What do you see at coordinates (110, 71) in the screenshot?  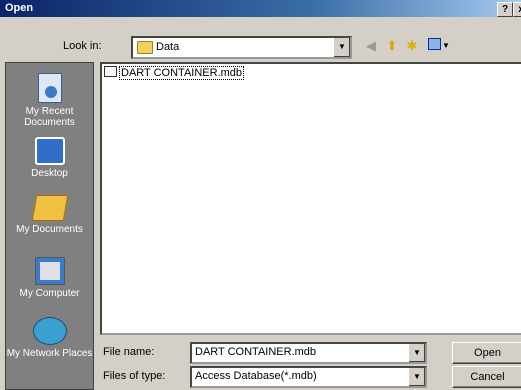 I see `access-db-icon` at bounding box center [110, 71].